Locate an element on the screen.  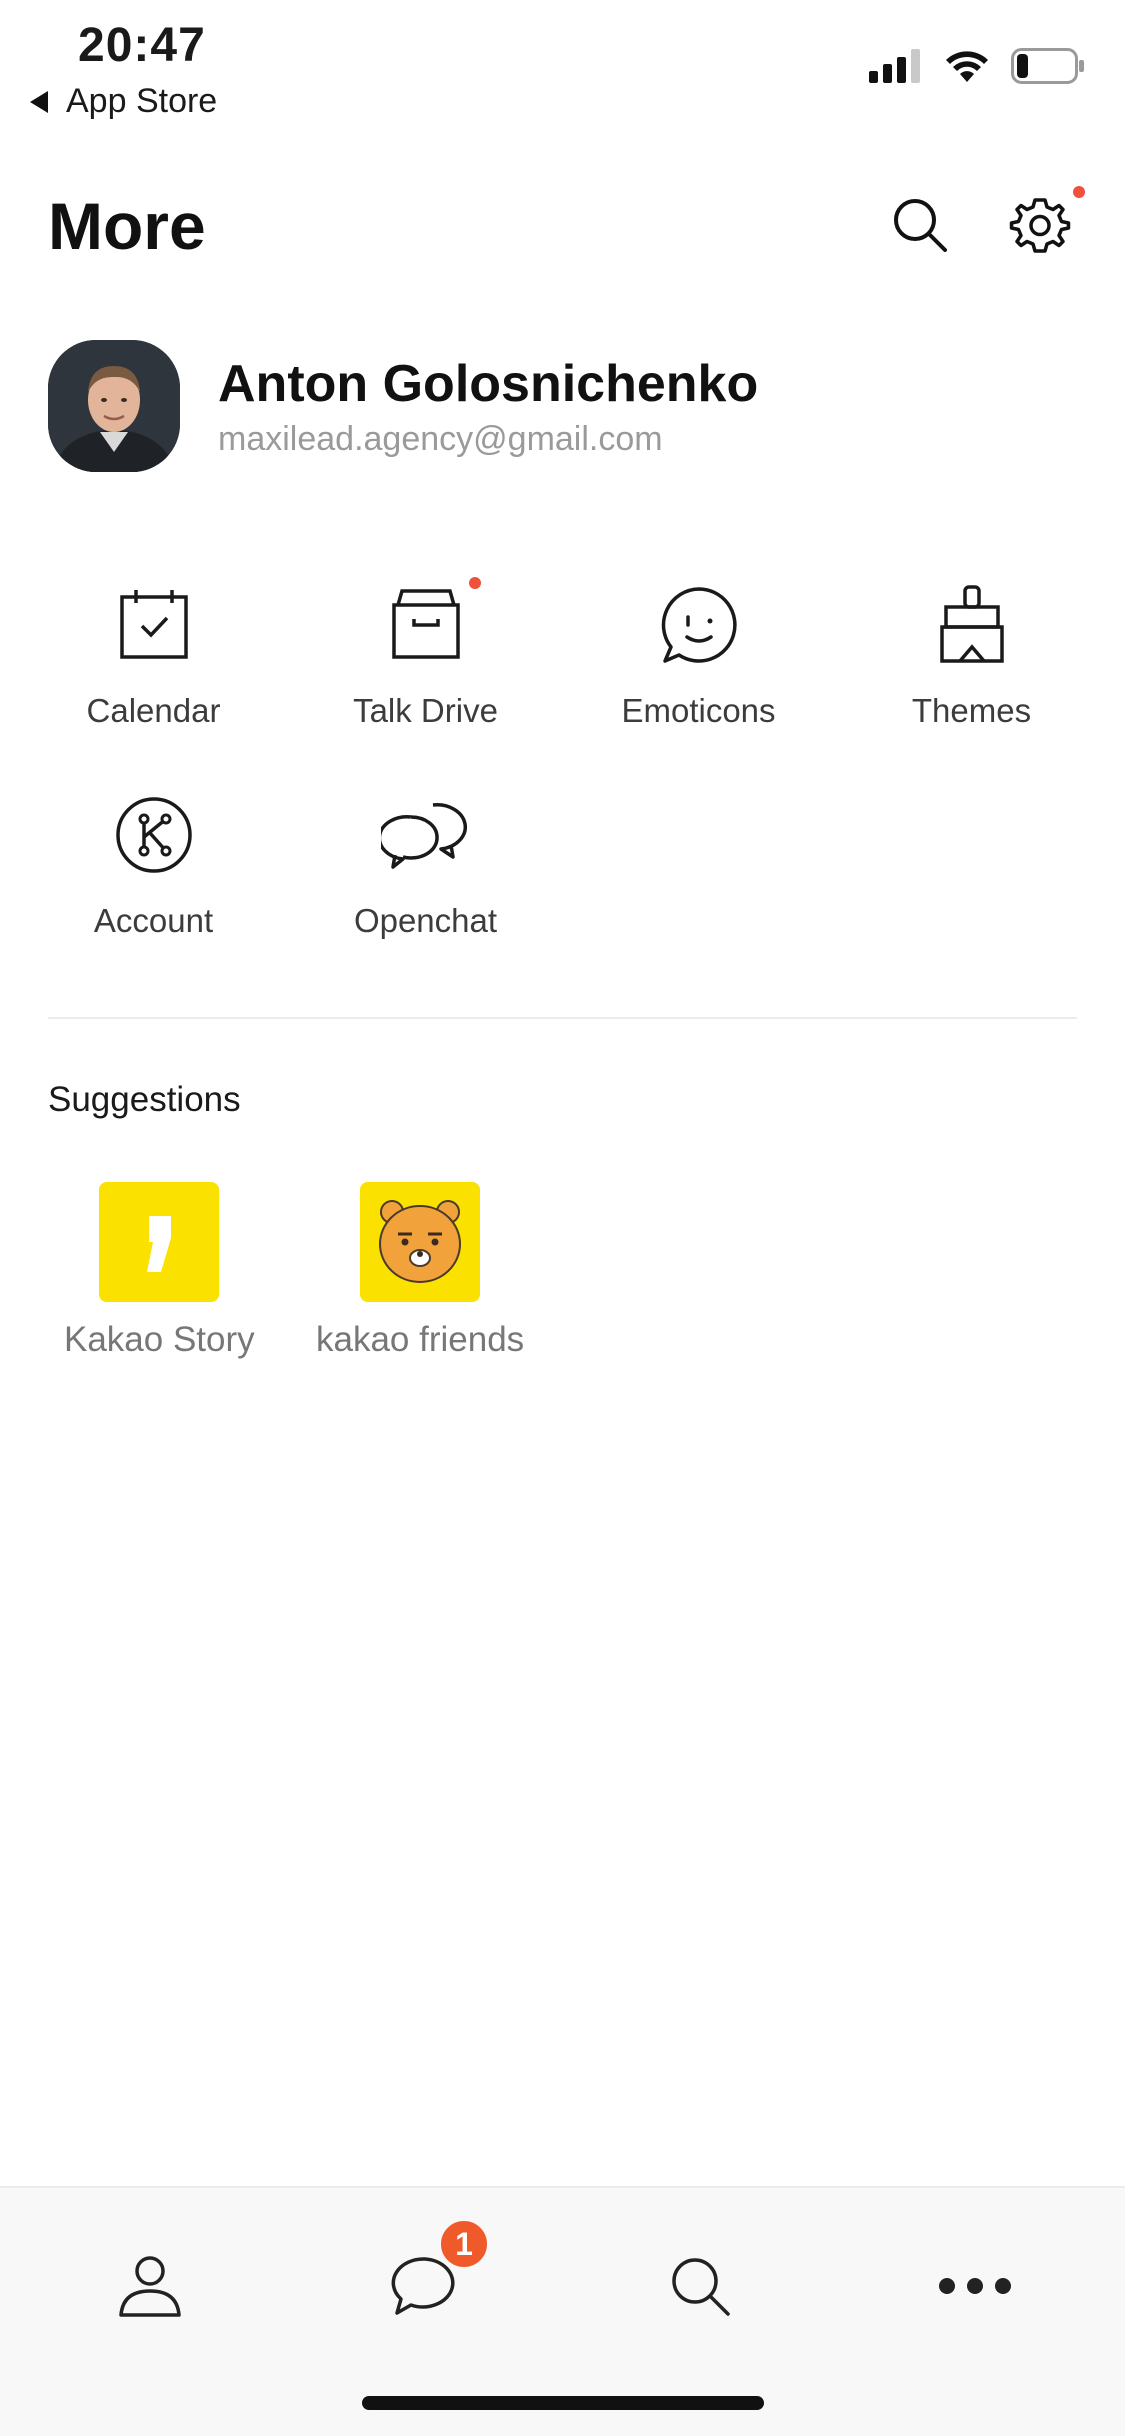
status-bar: 20:47 App Store is located at coordinates (562, 65).